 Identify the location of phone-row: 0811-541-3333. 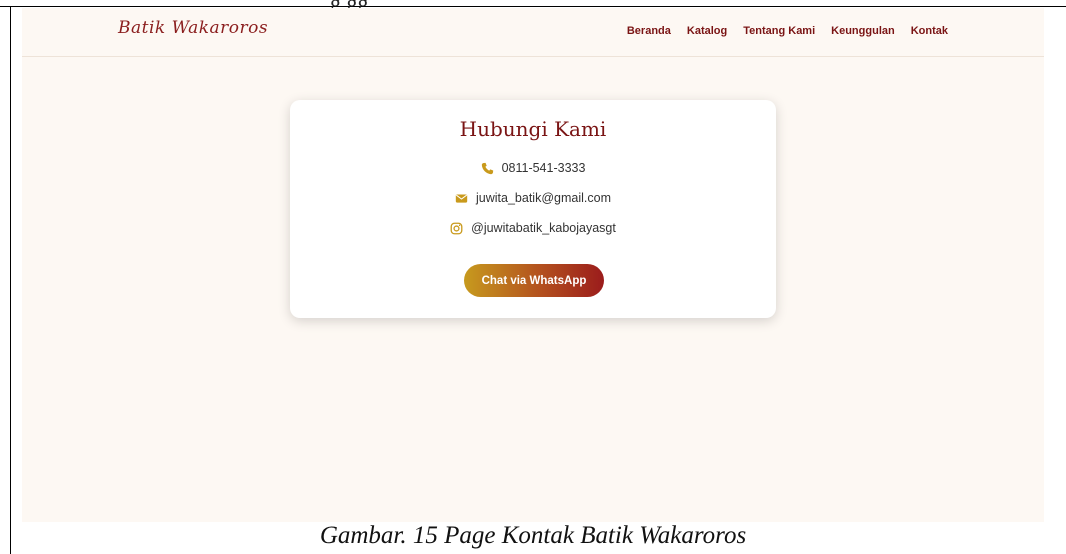
(533, 168).